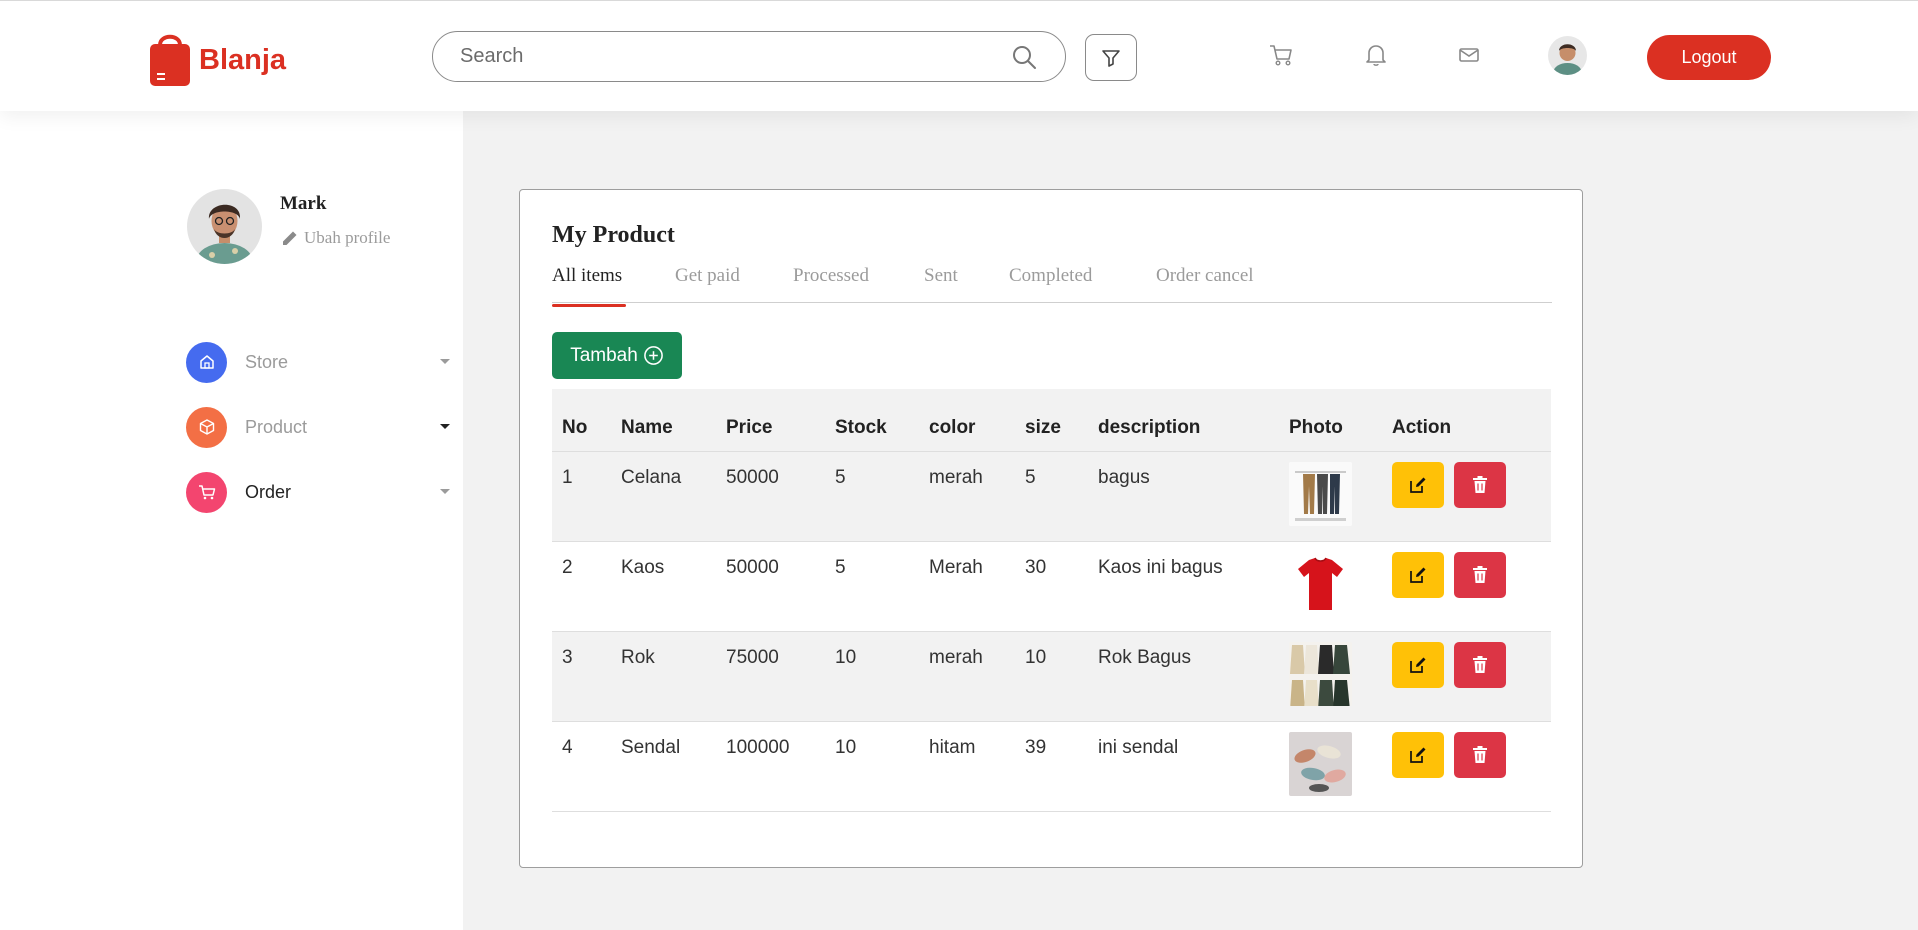 The image size is (1918, 930). I want to click on search-bar, so click(749, 56).